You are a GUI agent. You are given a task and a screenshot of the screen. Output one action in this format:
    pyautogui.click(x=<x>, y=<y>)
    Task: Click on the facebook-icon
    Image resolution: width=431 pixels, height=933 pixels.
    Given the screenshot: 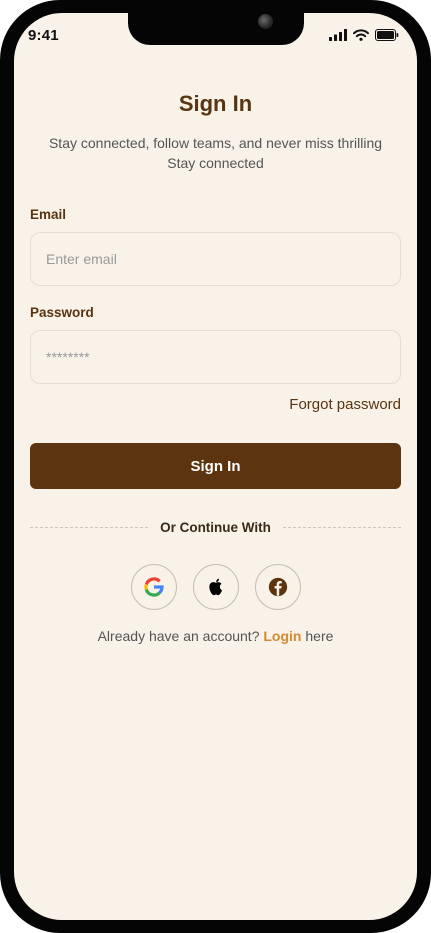 What is the action you would take?
    pyautogui.click(x=277, y=587)
    